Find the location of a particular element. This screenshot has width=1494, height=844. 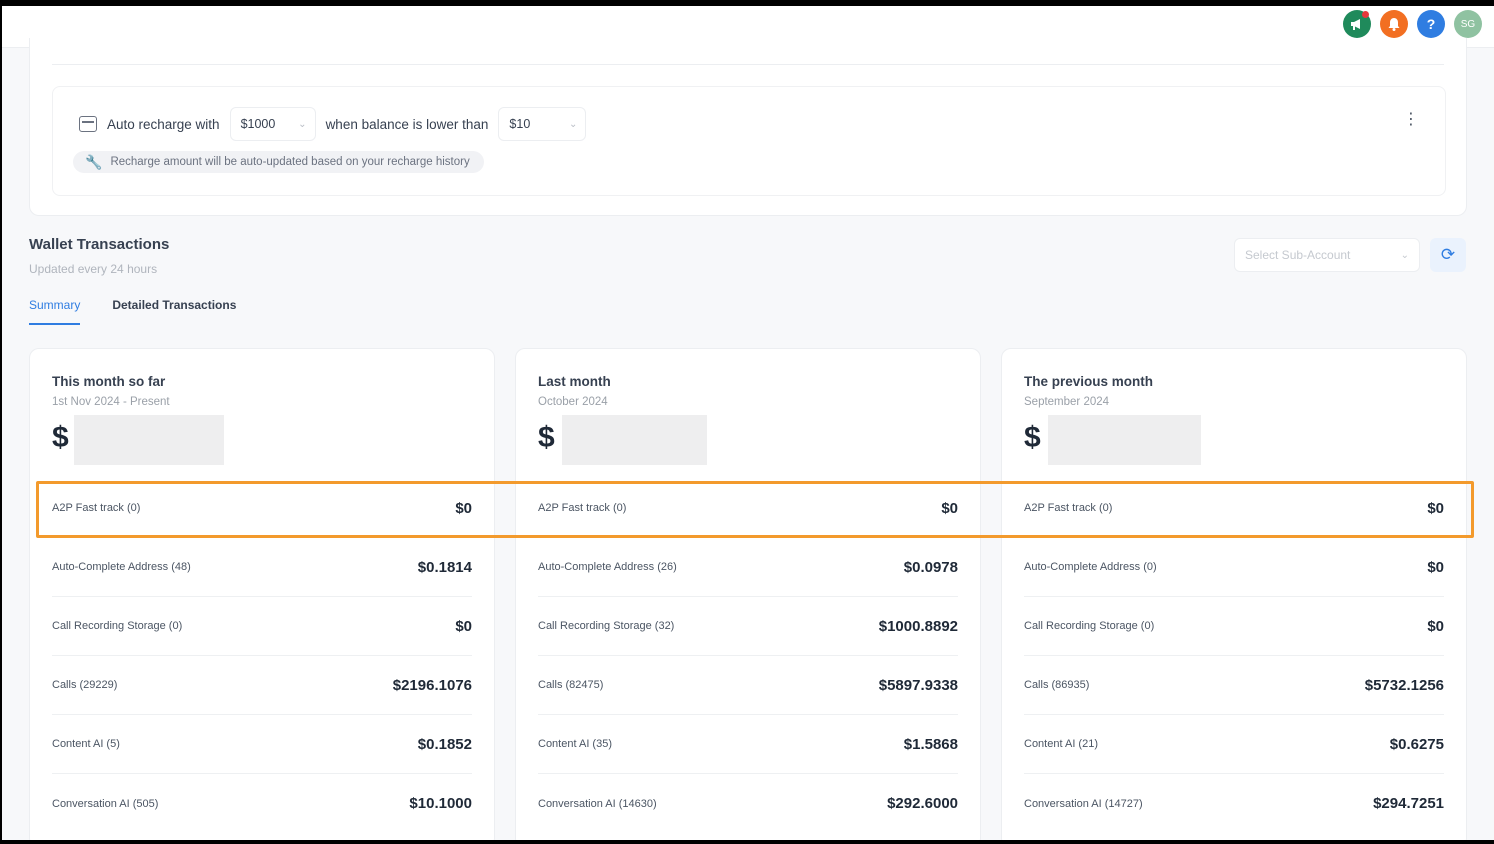

threshold-select: $10 ⌄ is located at coordinates (542, 124).